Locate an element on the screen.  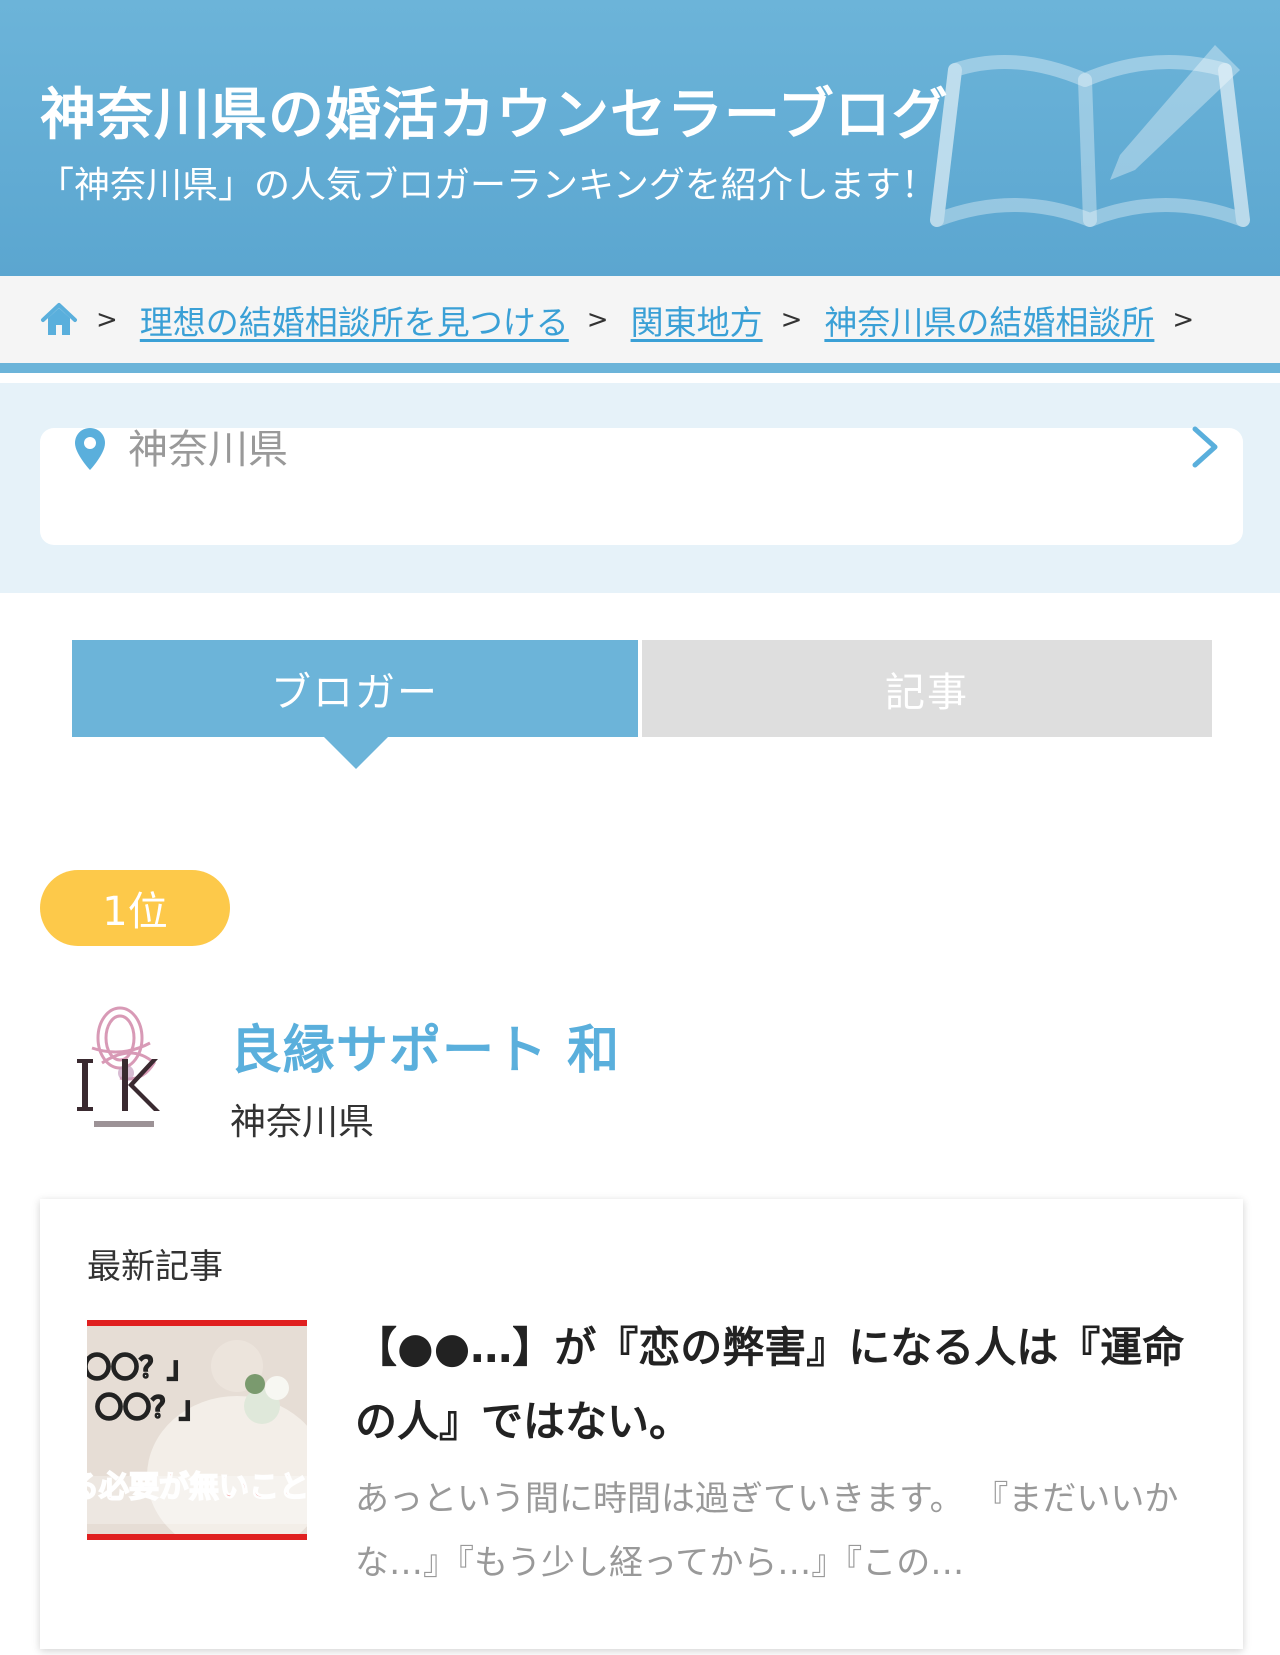
tab-article: 記事 is located at coordinates (927, 688).